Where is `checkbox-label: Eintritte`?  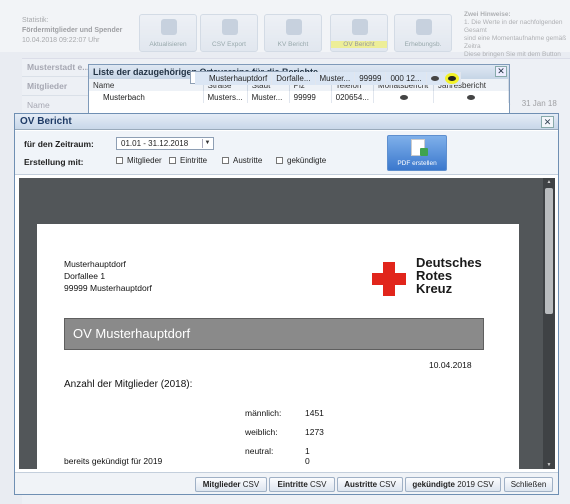 checkbox-label: Eintritte is located at coordinates (194, 160).